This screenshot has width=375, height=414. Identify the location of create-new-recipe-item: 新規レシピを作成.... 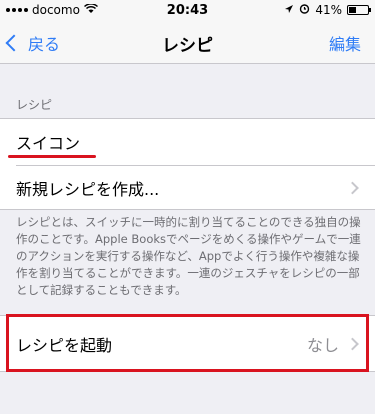
(187, 188).